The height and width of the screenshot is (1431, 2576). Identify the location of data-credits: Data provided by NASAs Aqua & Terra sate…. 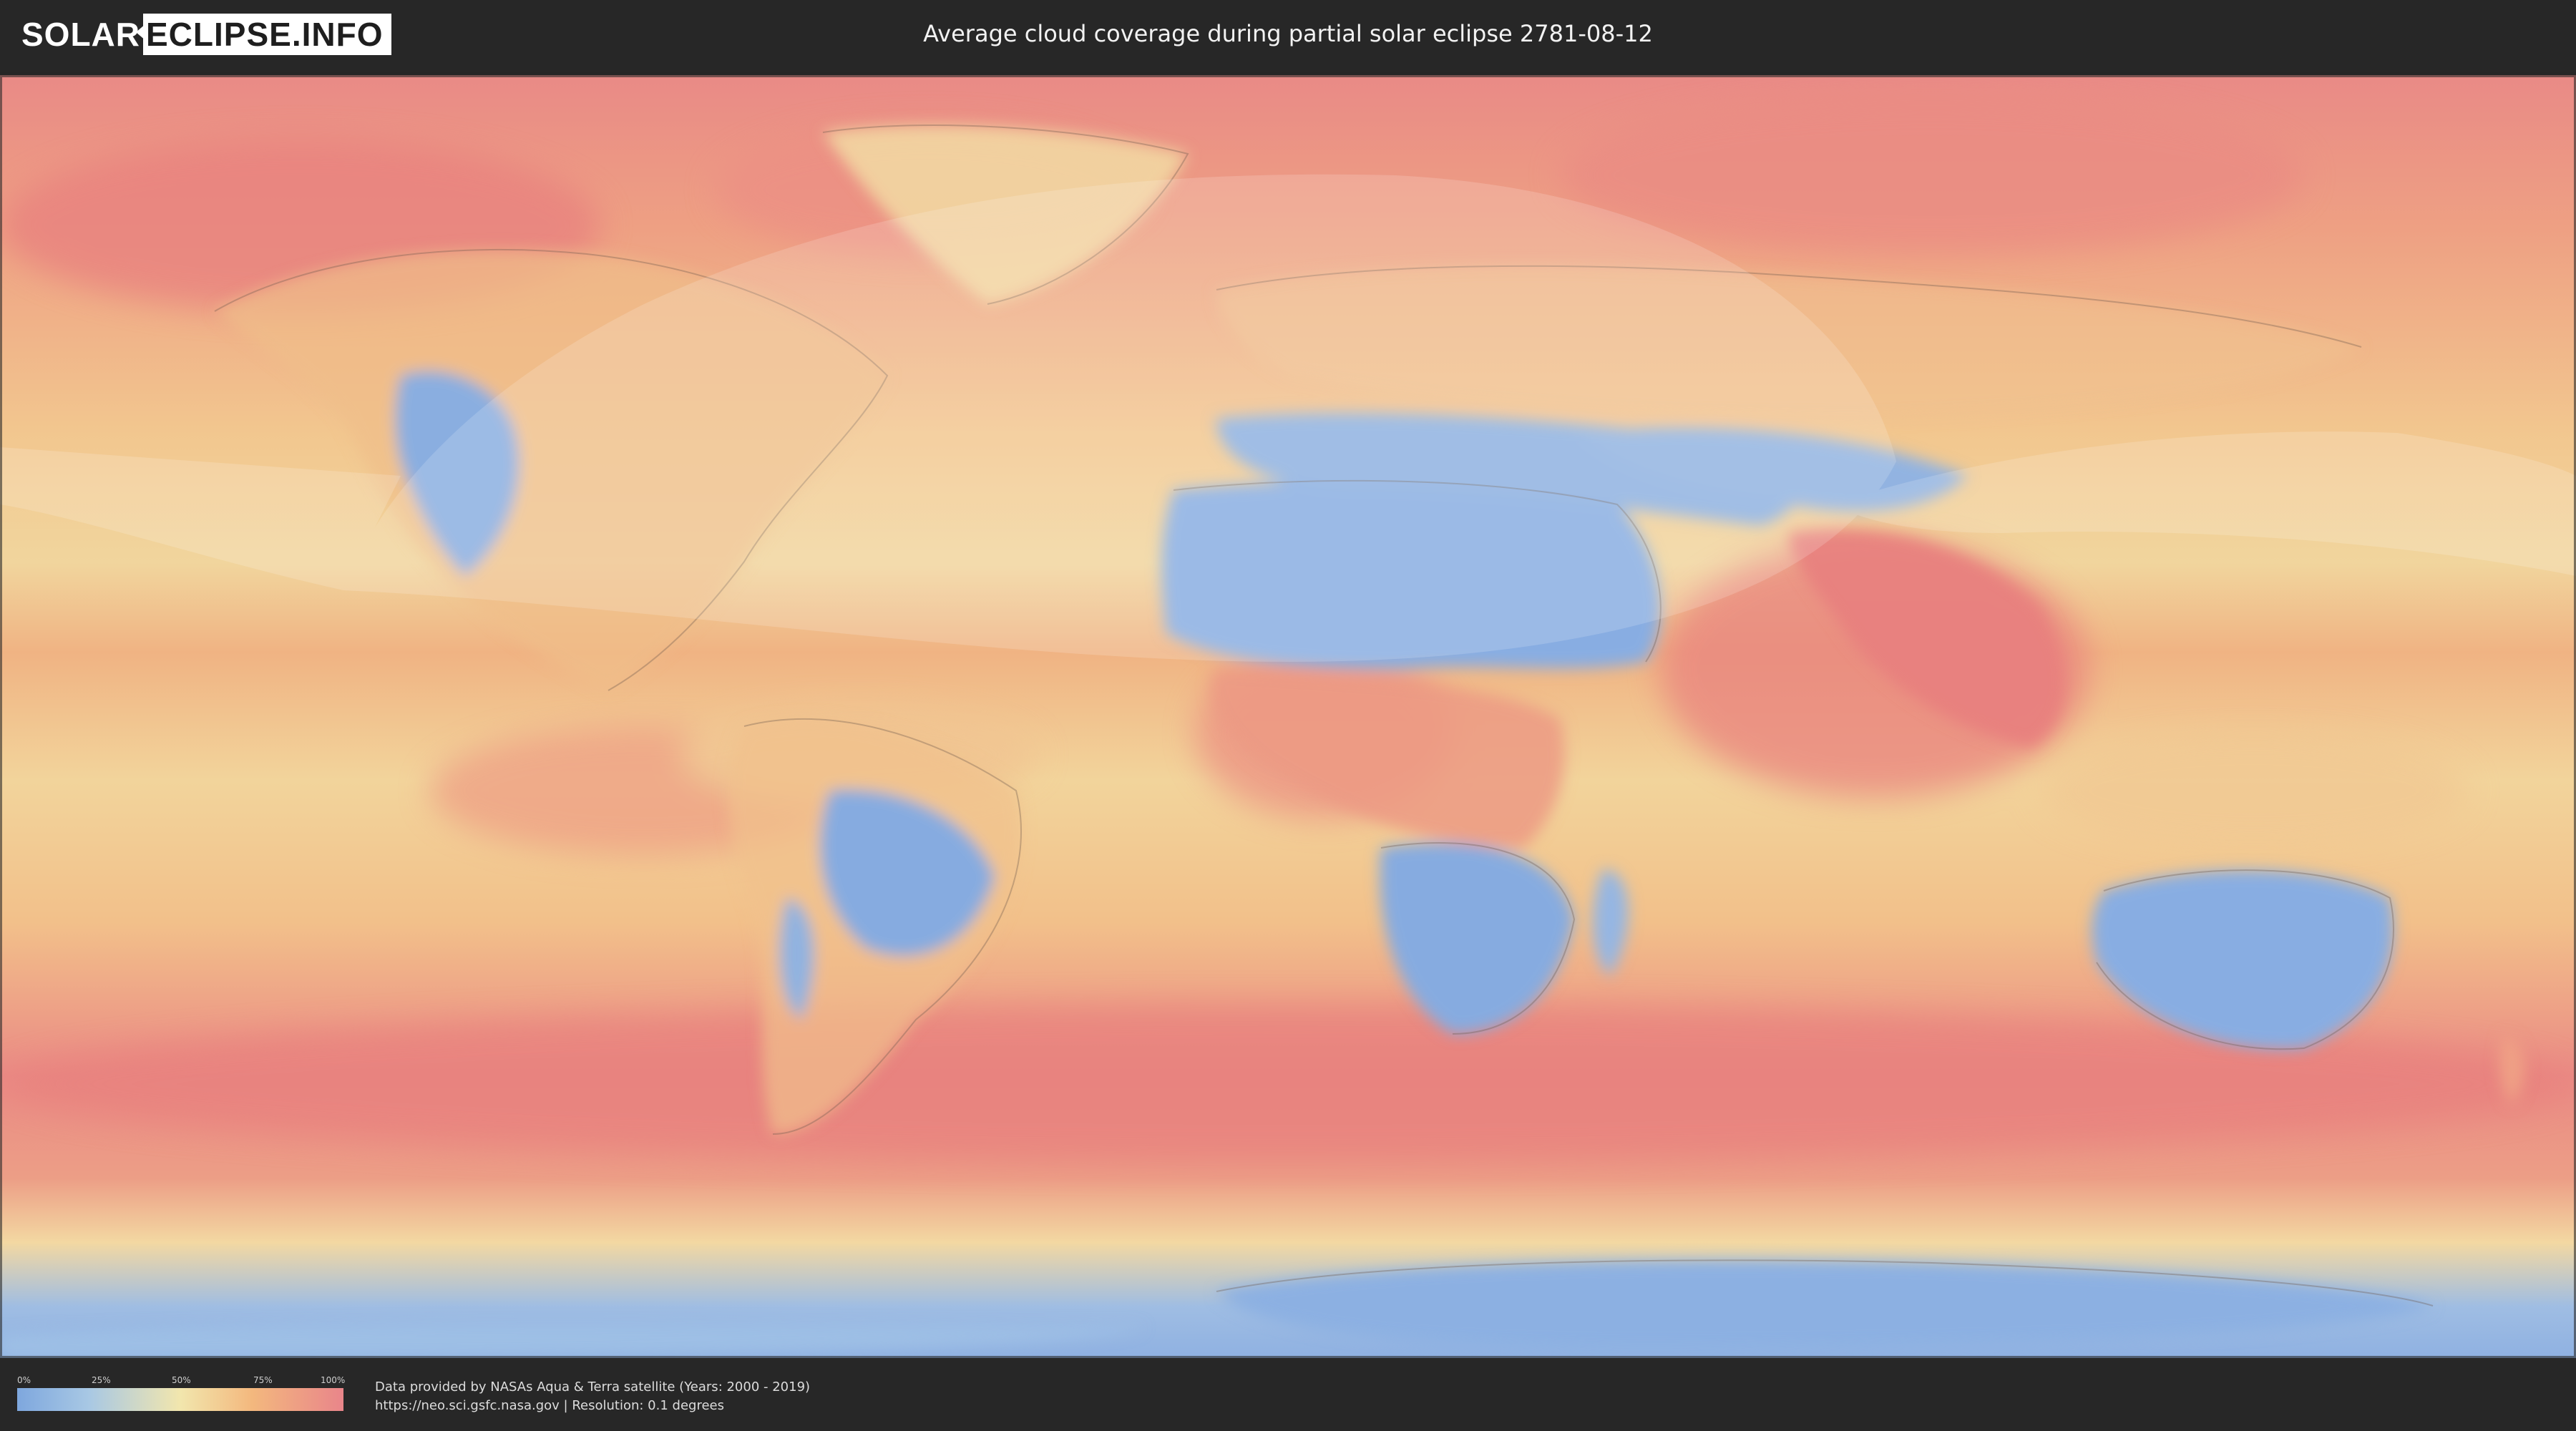
(592, 1396).